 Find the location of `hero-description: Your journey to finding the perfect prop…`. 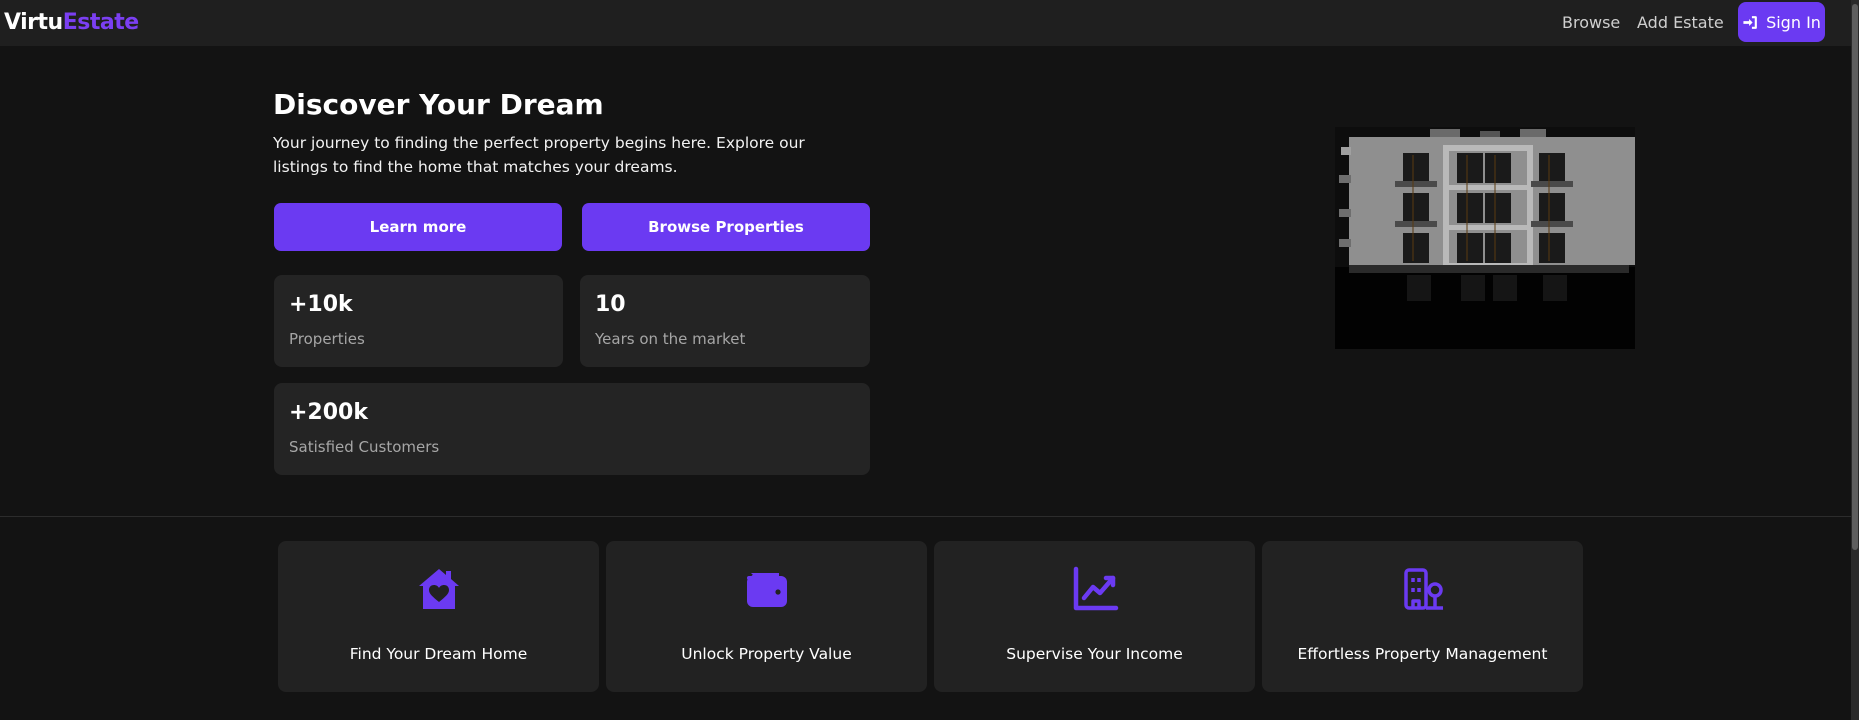

hero-description: Your journey to finding the perfect prop… is located at coordinates (539, 155).